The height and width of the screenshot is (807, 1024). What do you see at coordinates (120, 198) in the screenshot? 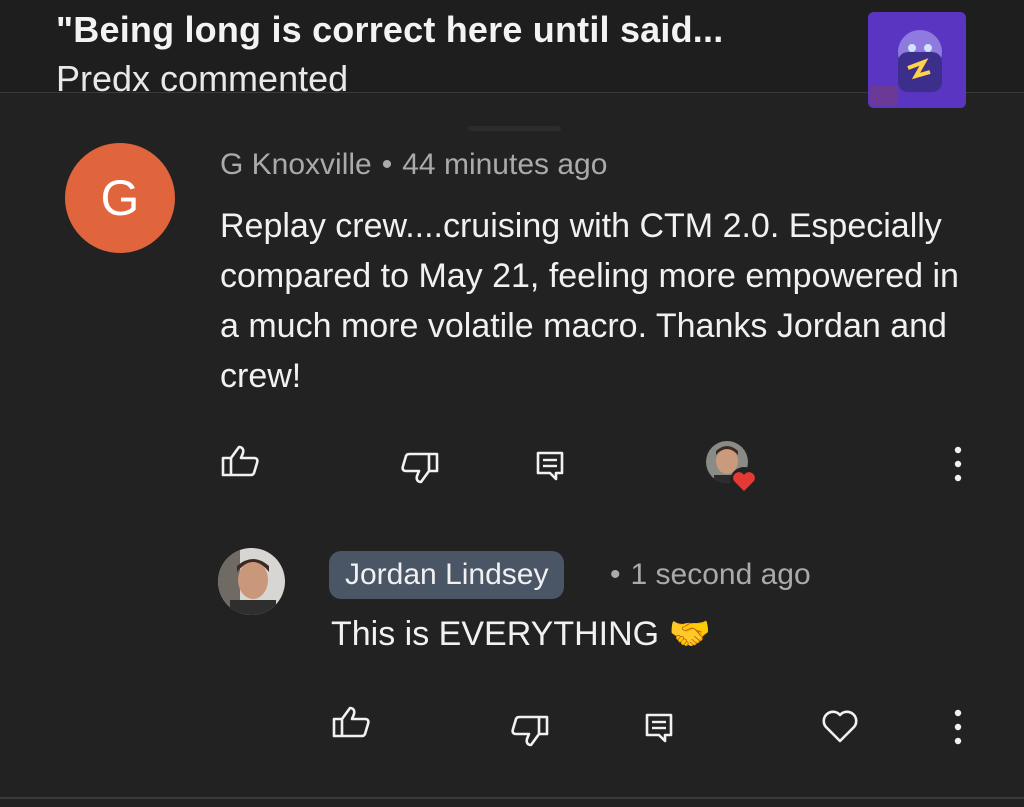
I see `avatar: G` at bounding box center [120, 198].